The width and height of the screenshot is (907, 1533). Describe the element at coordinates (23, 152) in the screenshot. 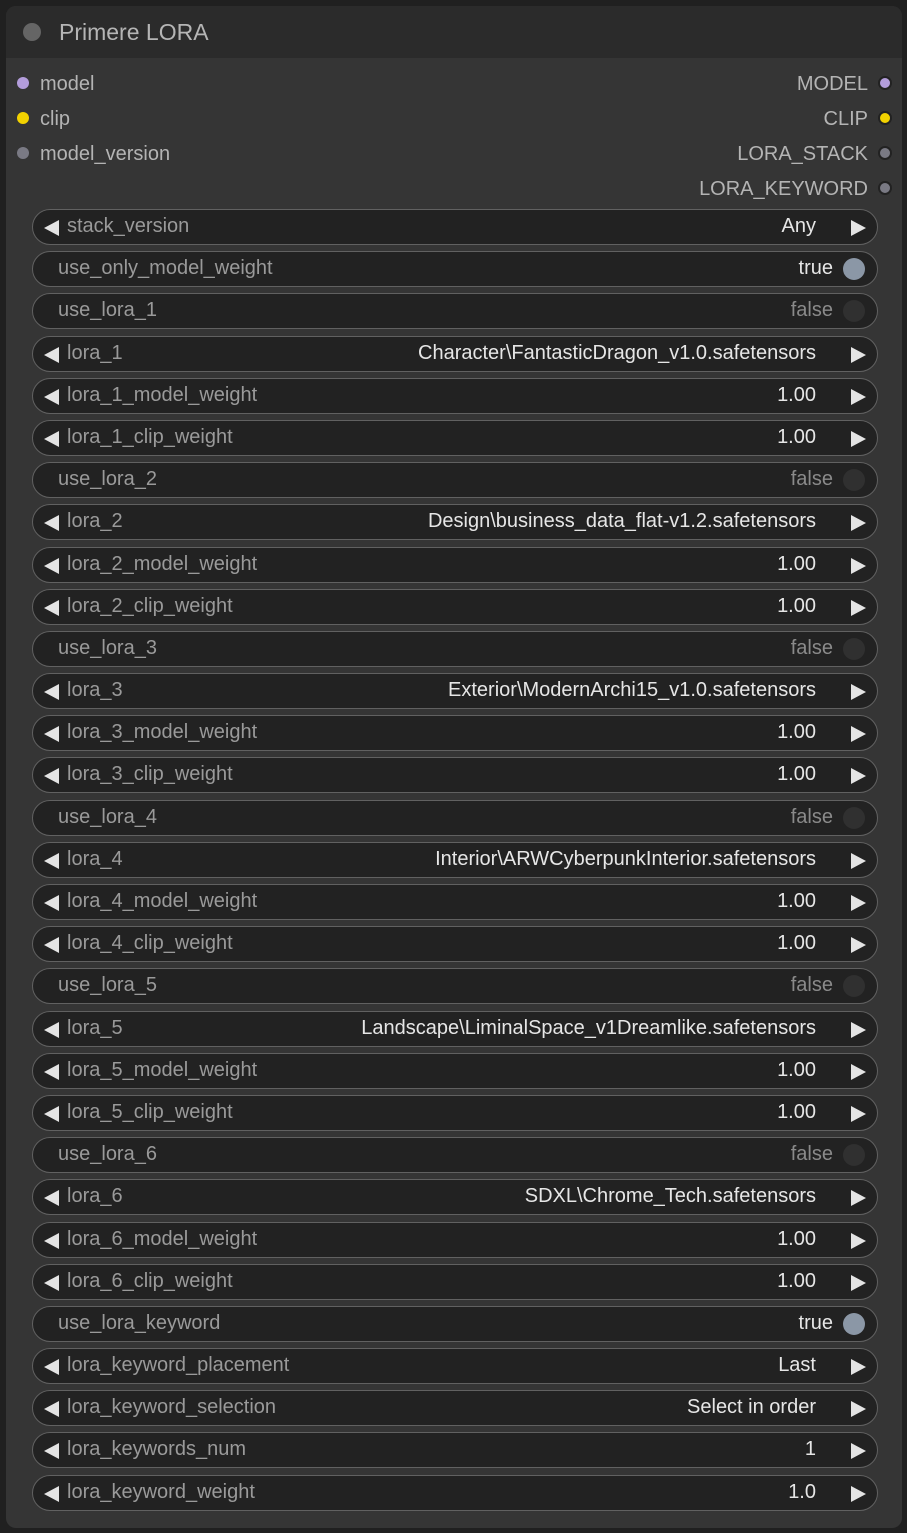

I see `input-model-version-dot-icon` at that location.